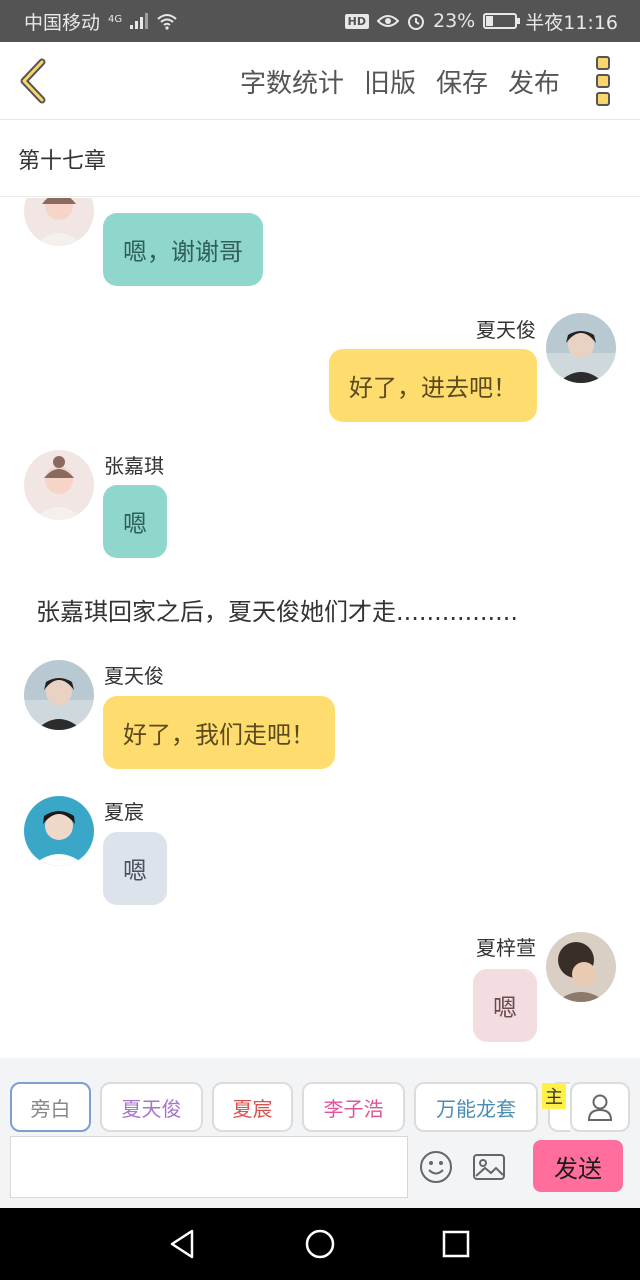 The height and width of the screenshot is (1280, 640). What do you see at coordinates (320, 159) in the screenshot?
I see `chapter-title: 第十七章` at bounding box center [320, 159].